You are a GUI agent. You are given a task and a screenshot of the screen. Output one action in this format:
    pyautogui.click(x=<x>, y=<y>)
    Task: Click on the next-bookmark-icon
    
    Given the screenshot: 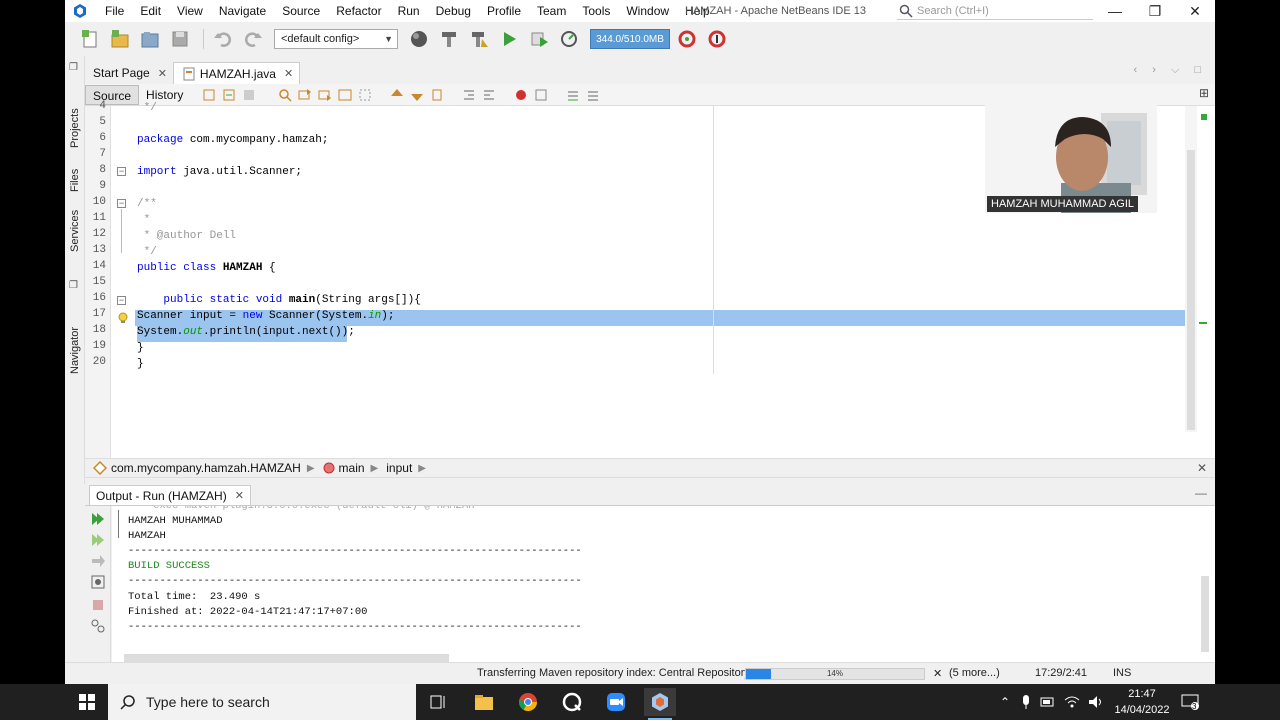 What is the action you would take?
    pyautogui.click(x=417, y=95)
    